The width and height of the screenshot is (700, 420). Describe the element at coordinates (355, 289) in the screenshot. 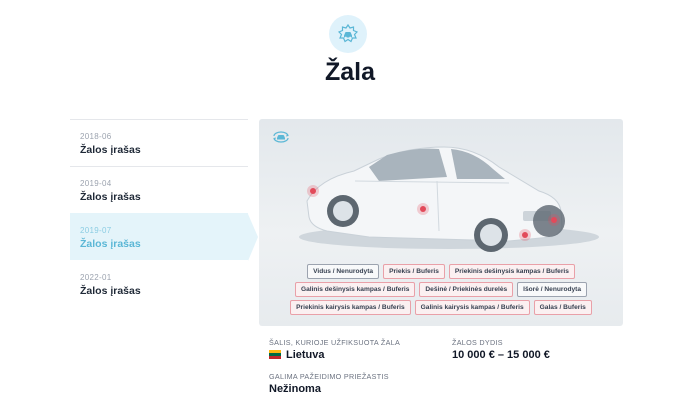

I see `damage-tag: Galinis dešinysis kampas / Buferis` at that location.